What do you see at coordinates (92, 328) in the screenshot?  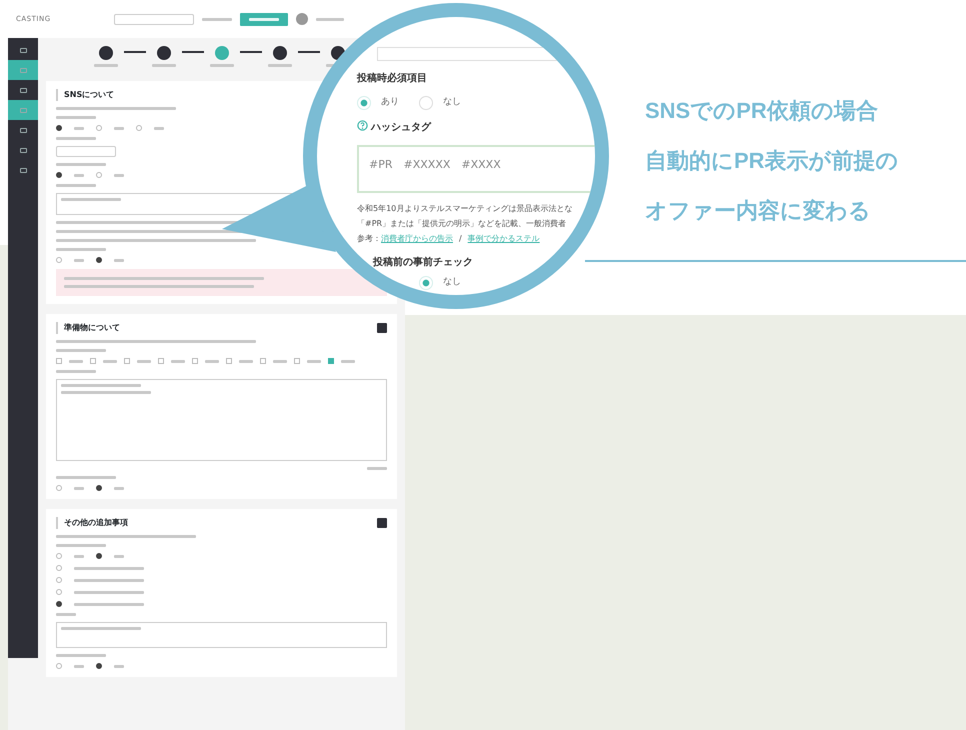 I see `section-title: 準備物について` at bounding box center [92, 328].